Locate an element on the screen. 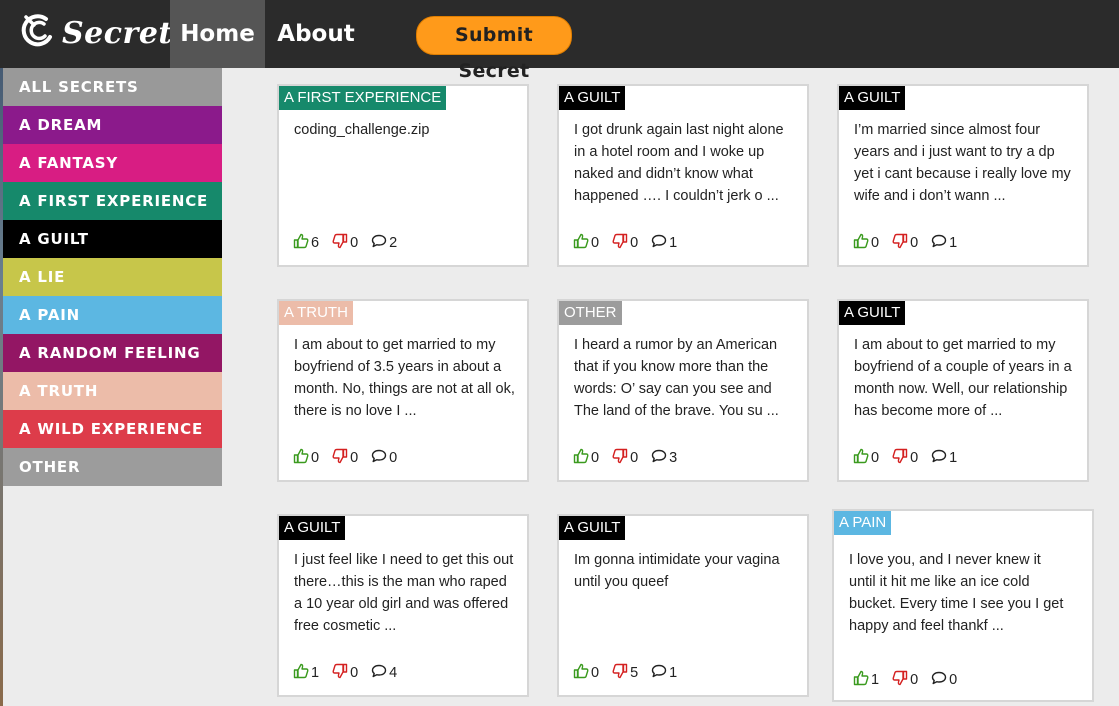 Image resolution: width=1119 pixels, height=706 pixels. category-a-dream: A DREAM is located at coordinates (112, 125).